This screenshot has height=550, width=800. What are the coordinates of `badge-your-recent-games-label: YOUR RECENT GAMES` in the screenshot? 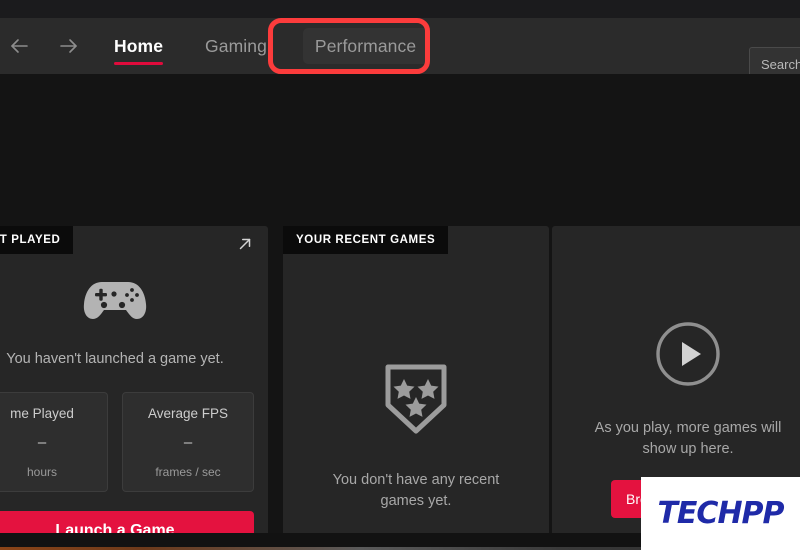 It's located at (366, 240).